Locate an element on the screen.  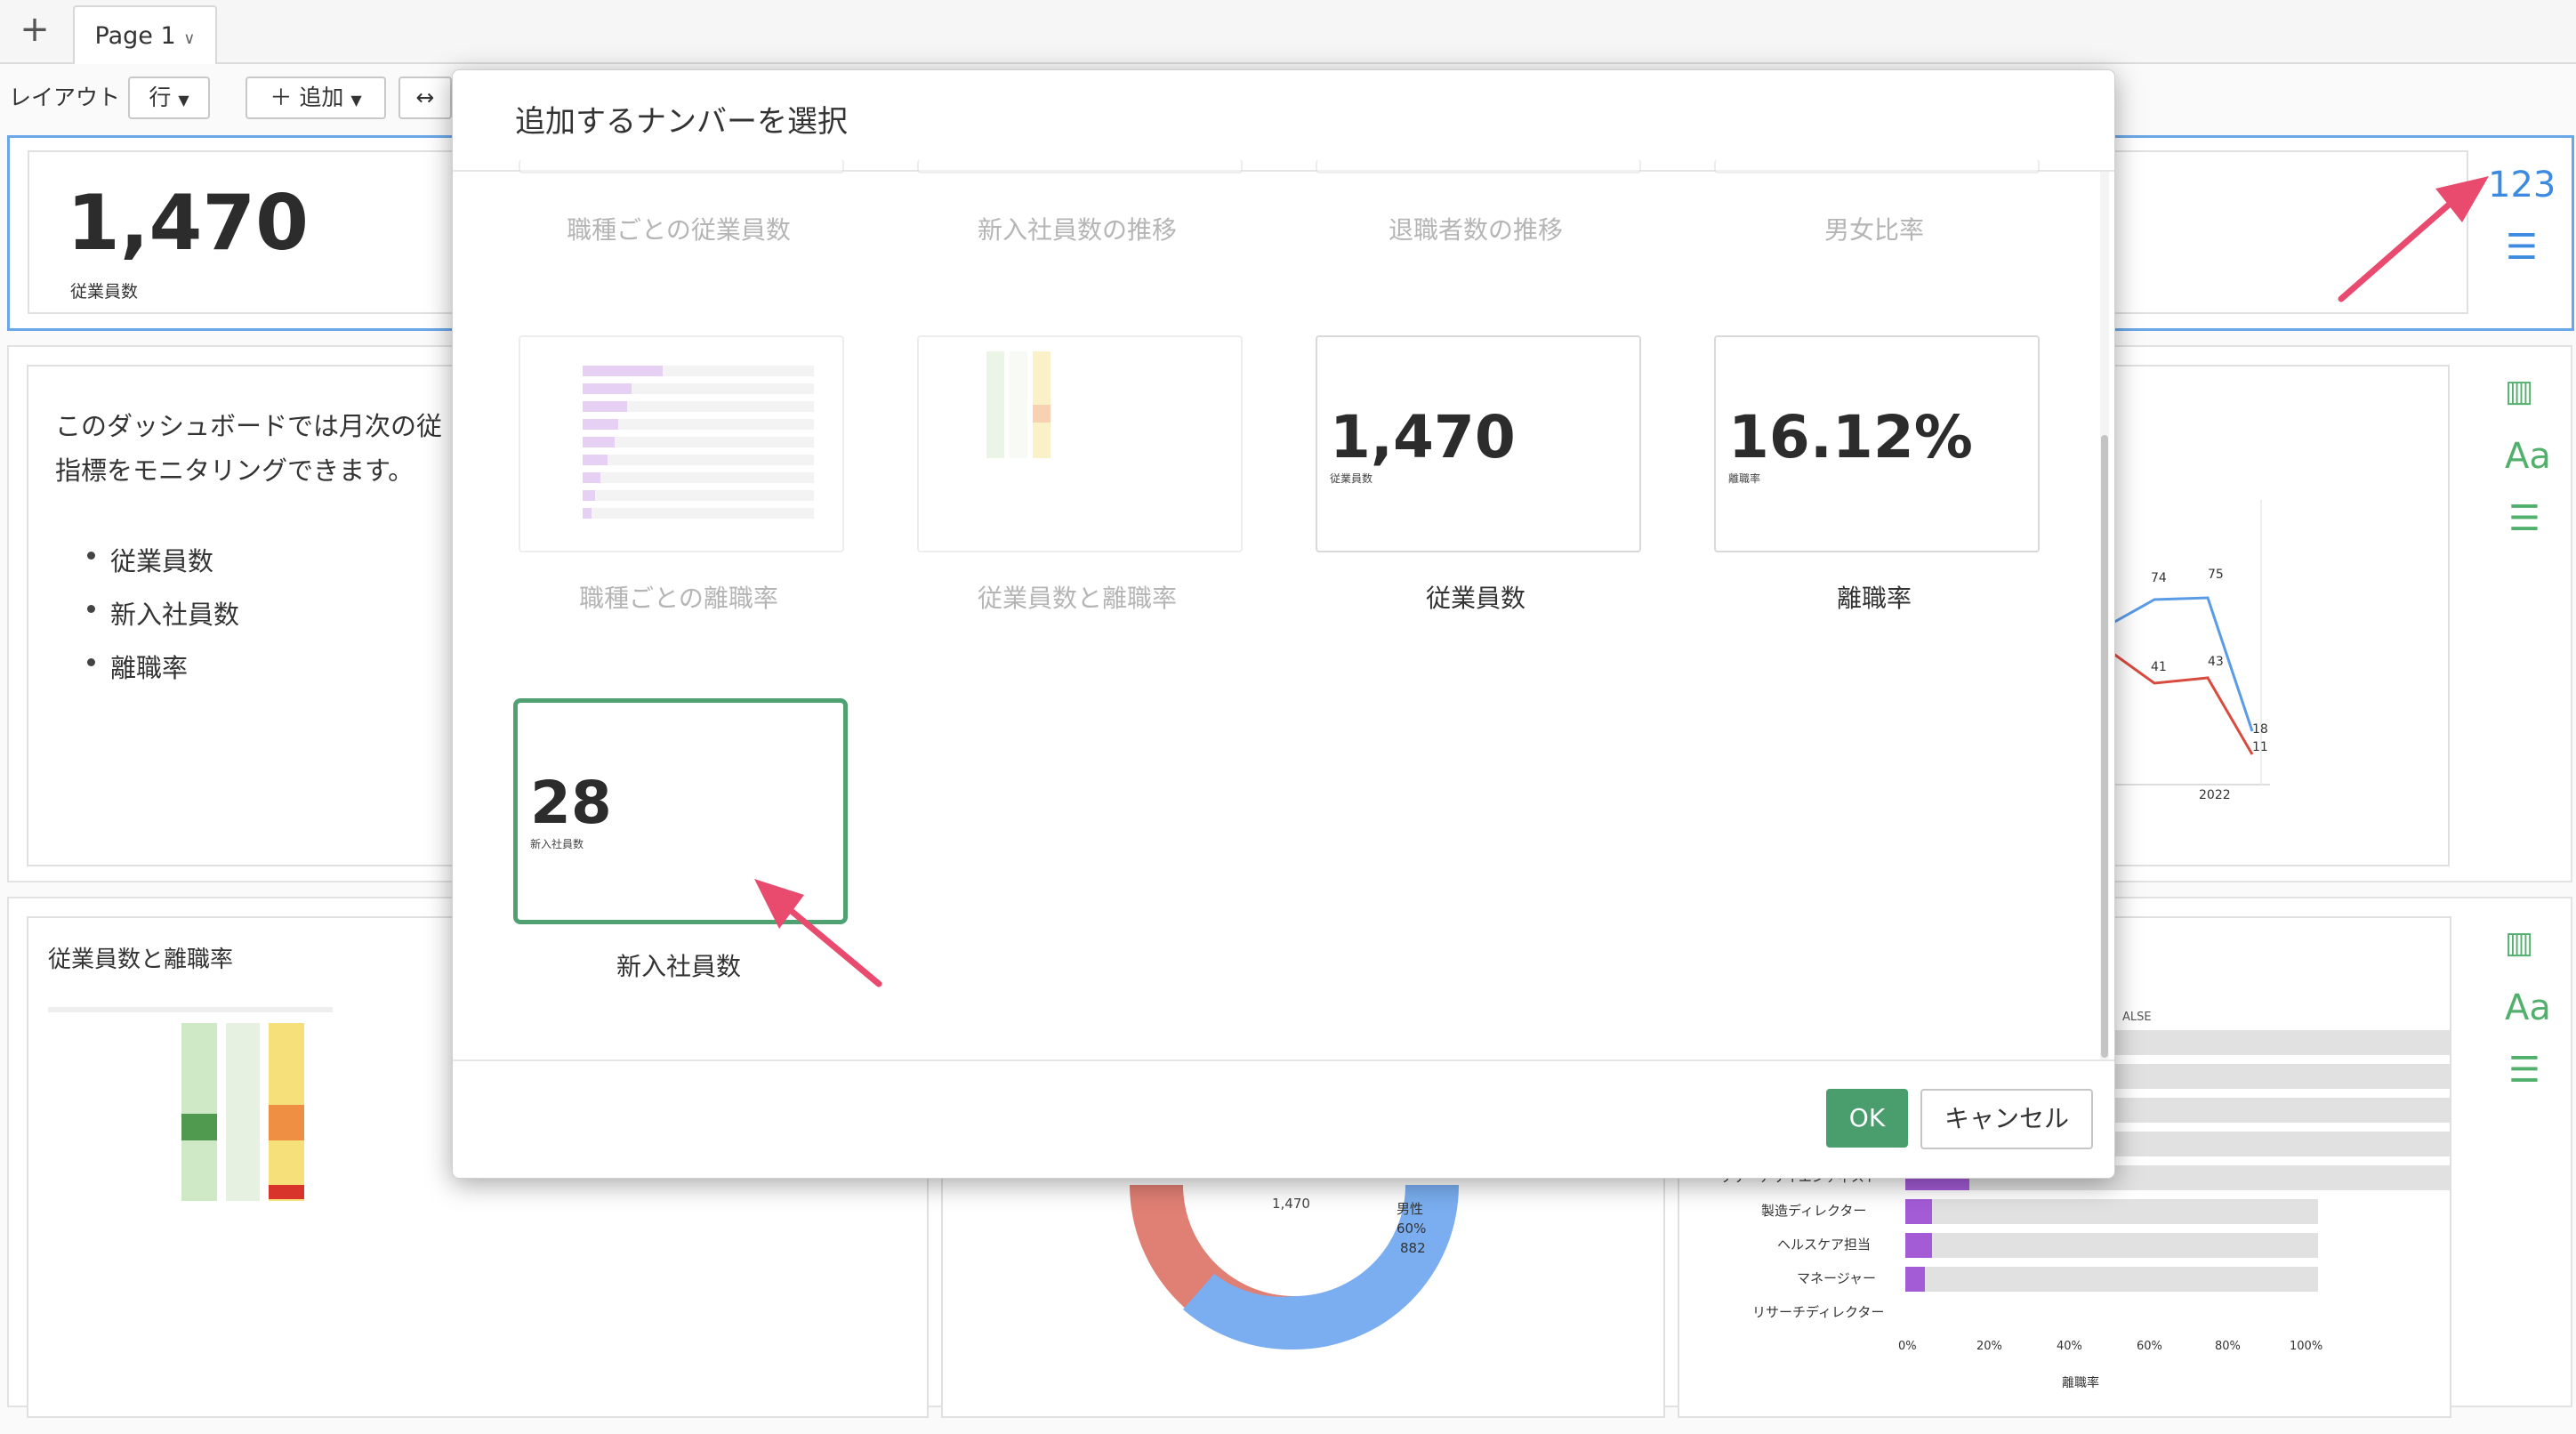
donut-male-label: 男性 is located at coordinates (1410, 1209).